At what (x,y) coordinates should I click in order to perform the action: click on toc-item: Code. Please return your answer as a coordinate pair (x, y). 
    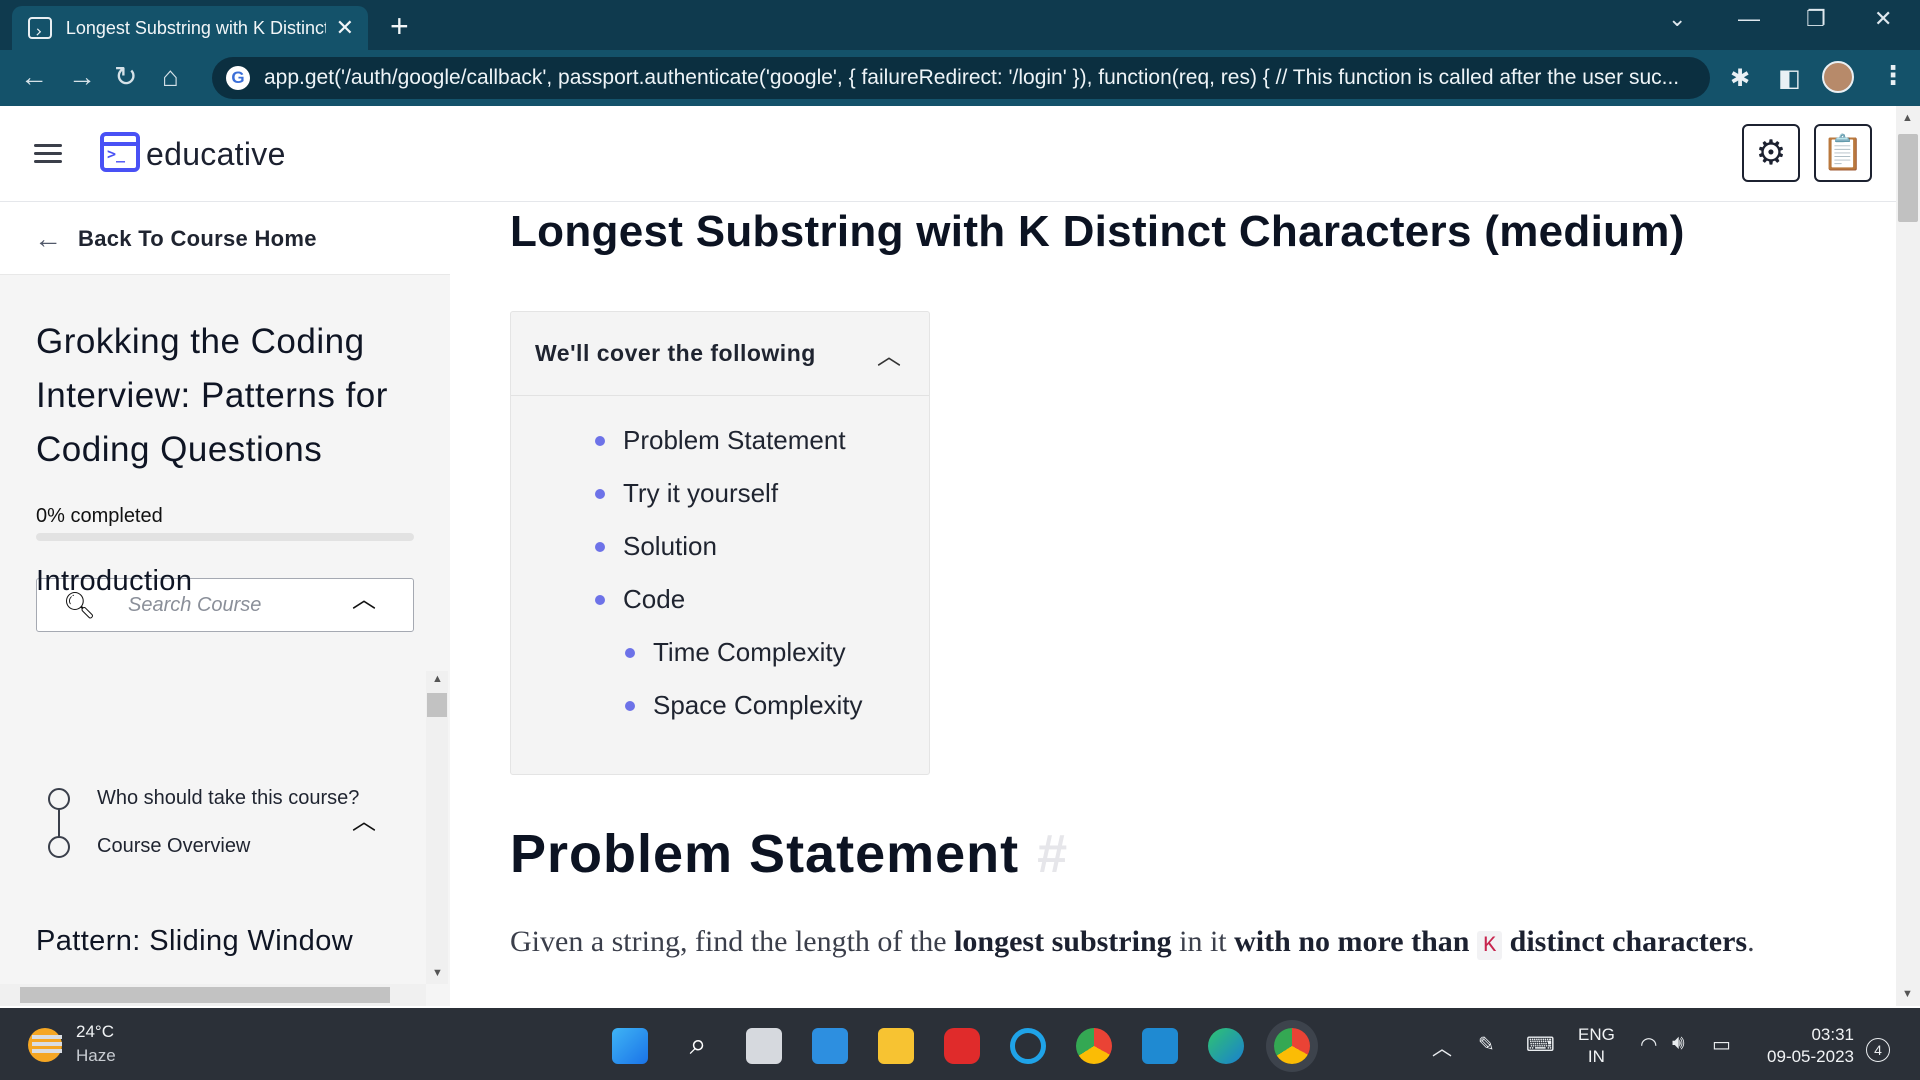
    Looking at the image, I should click on (720, 599).